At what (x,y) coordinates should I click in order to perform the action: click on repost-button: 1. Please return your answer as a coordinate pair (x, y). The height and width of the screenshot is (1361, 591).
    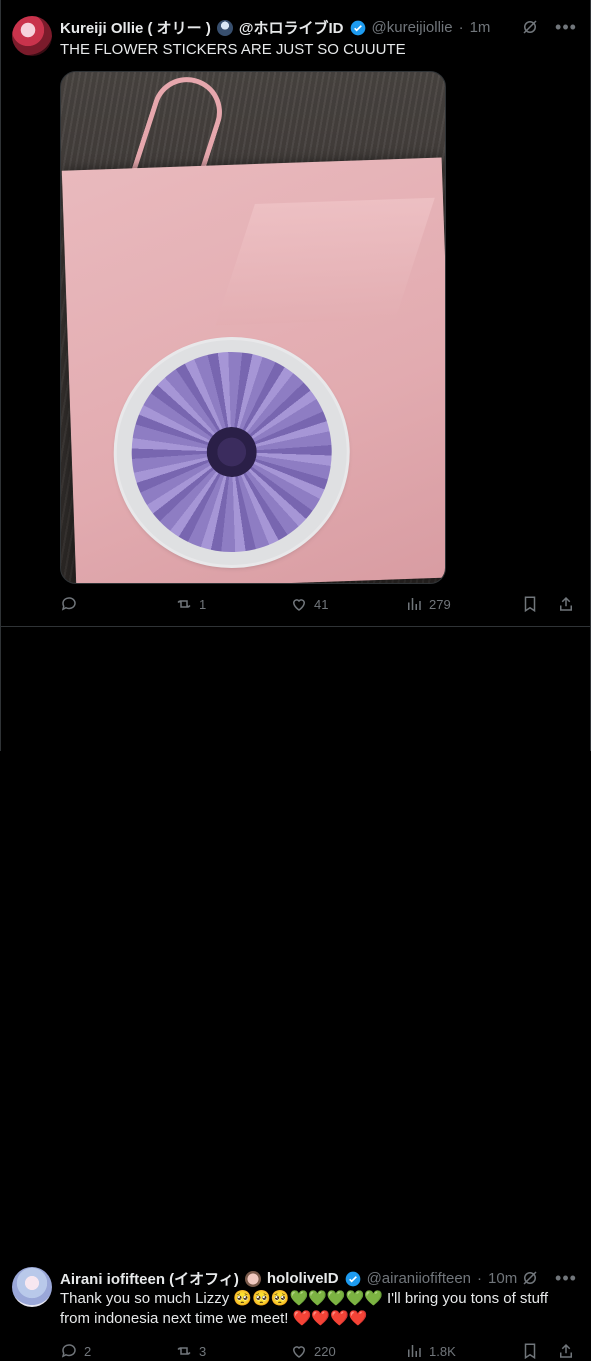
    Looking at the image, I should click on (205, 604).